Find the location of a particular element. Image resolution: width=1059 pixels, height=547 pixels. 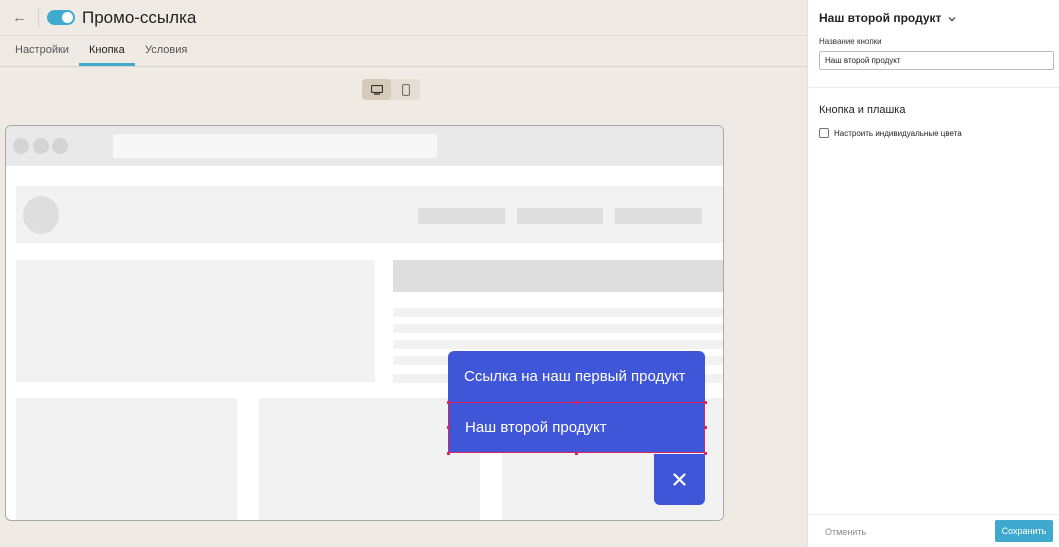

custom-colors-label: Настроить индивидуальные цвета is located at coordinates (898, 133).